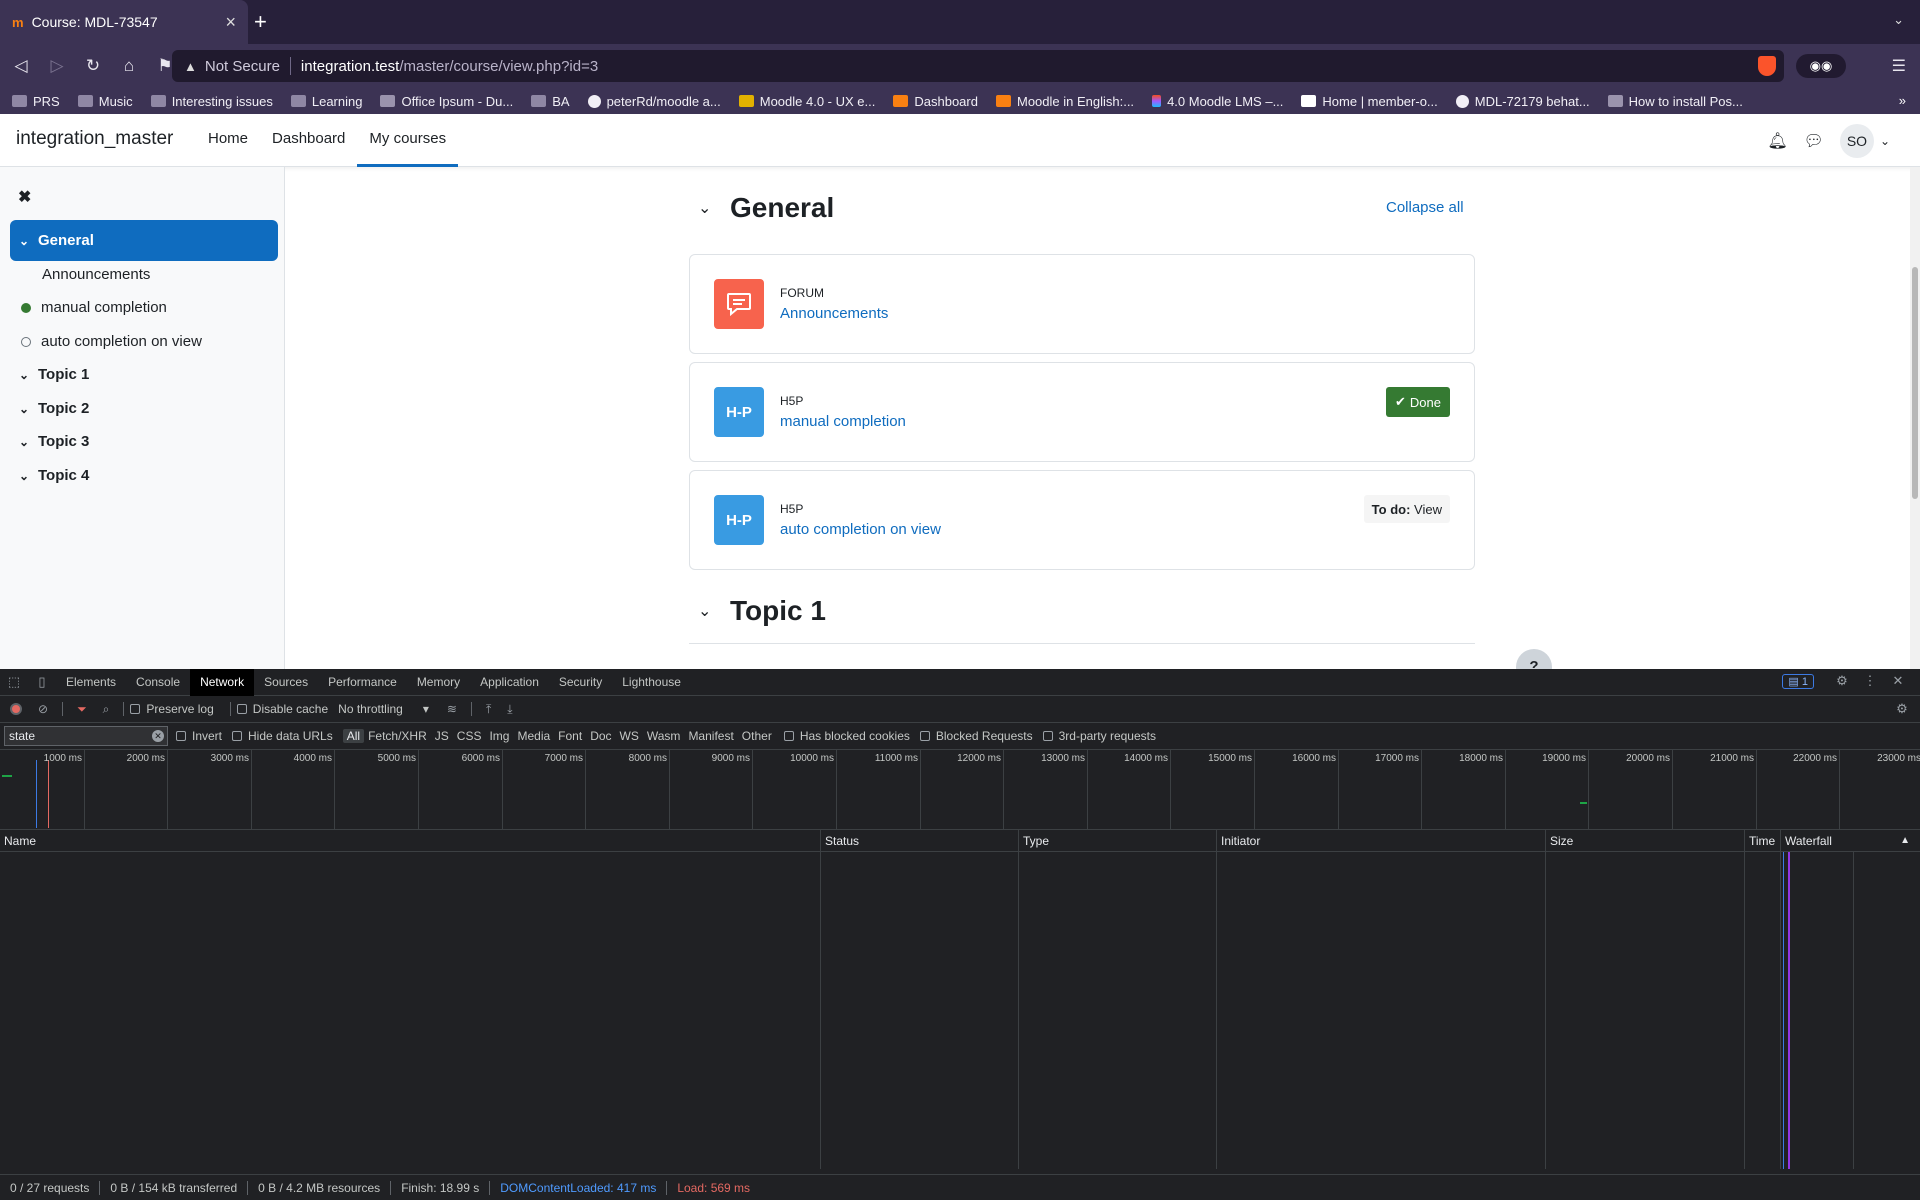  What do you see at coordinates (533, 736) in the screenshot?
I see `filter-type-media: Media` at bounding box center [533, 736].